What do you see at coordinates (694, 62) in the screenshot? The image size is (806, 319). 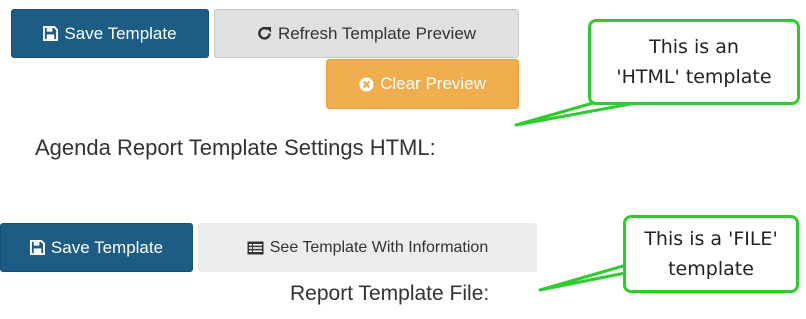 I see `html-template-callout: This is an 'HTML' template` at bounding box center [694, 62].